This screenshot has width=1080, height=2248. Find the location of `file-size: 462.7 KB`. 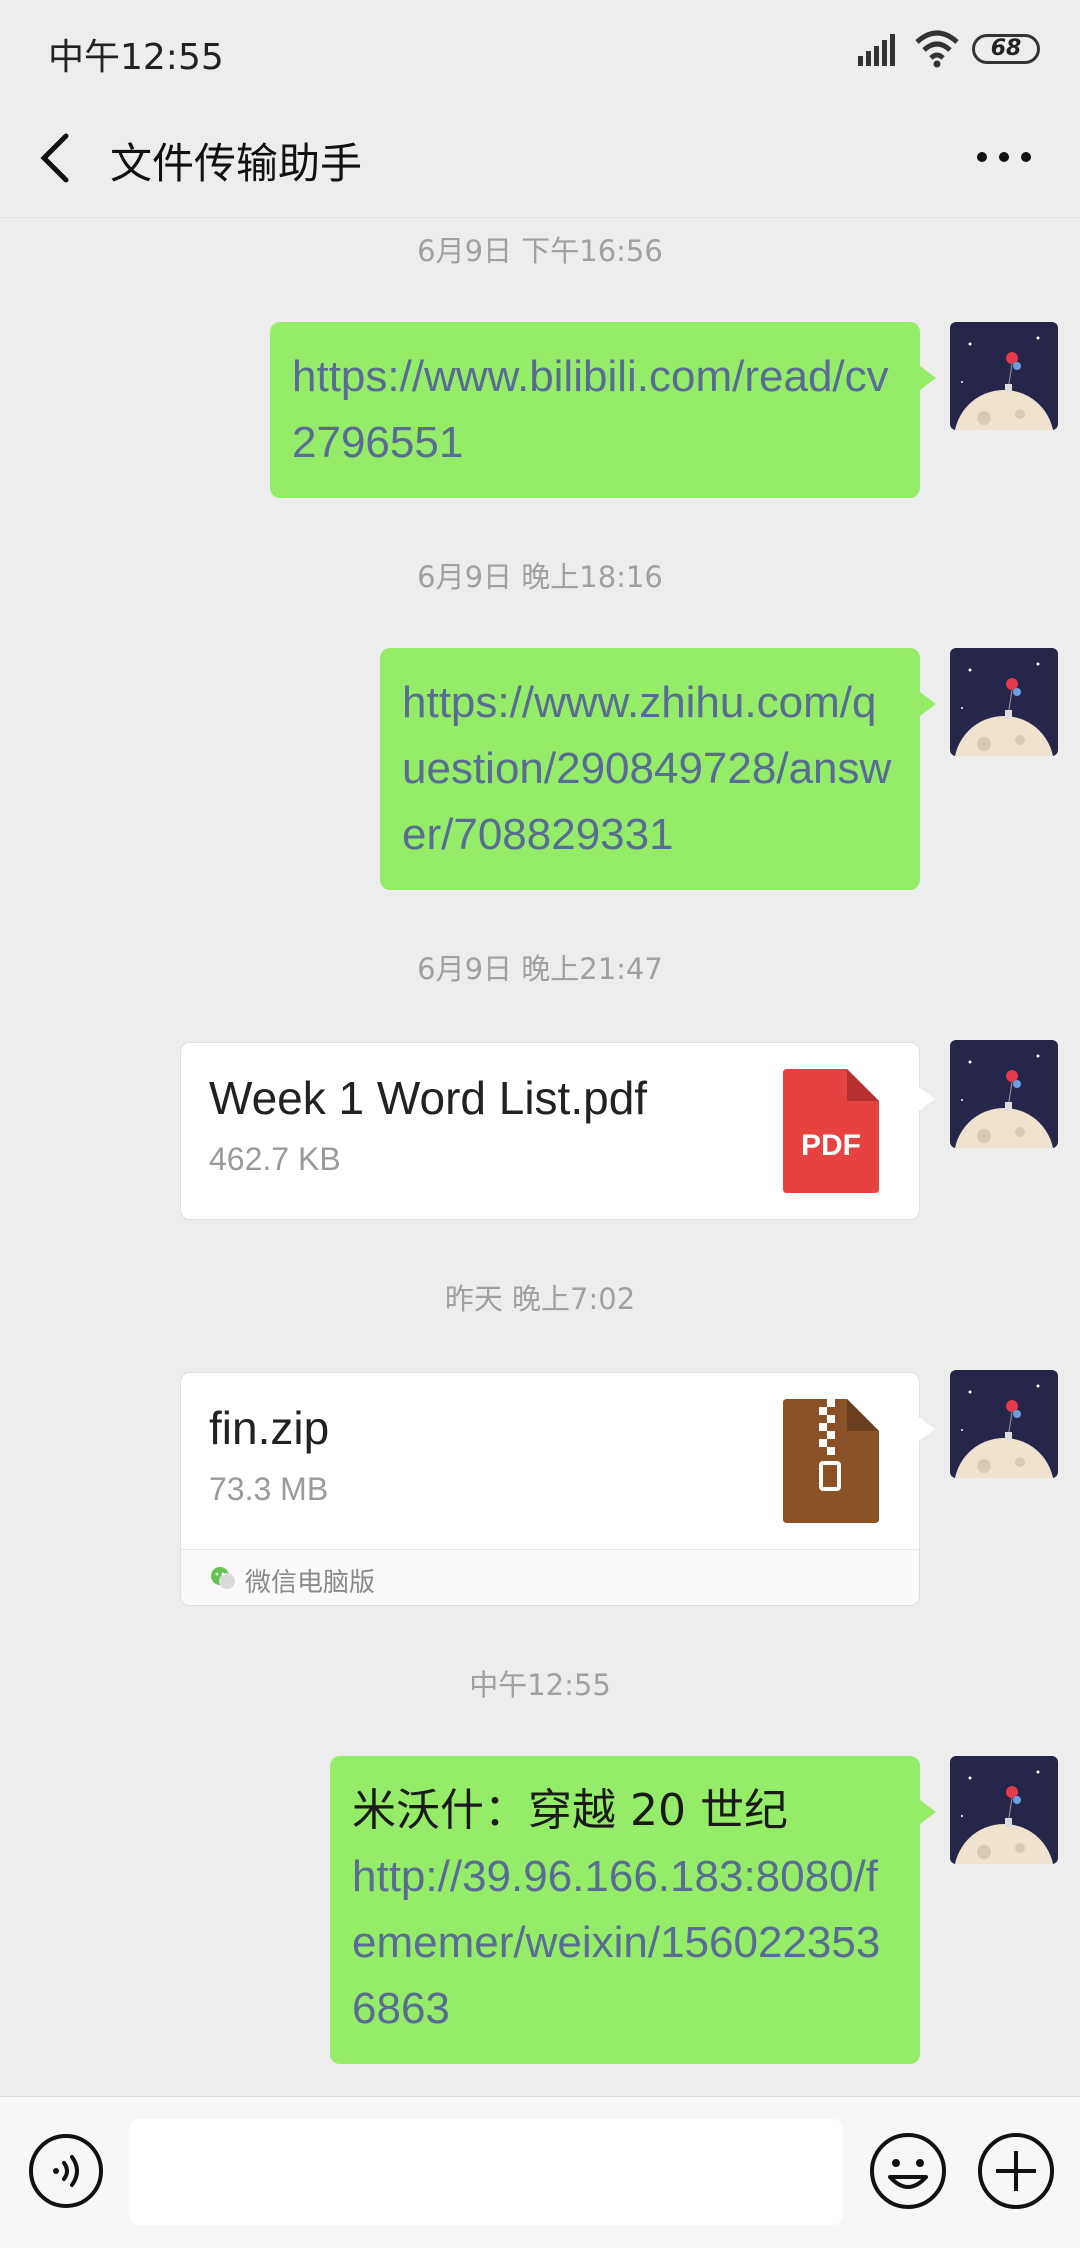

file-size: 462.7 KB is located at coordinates (275, 1159).